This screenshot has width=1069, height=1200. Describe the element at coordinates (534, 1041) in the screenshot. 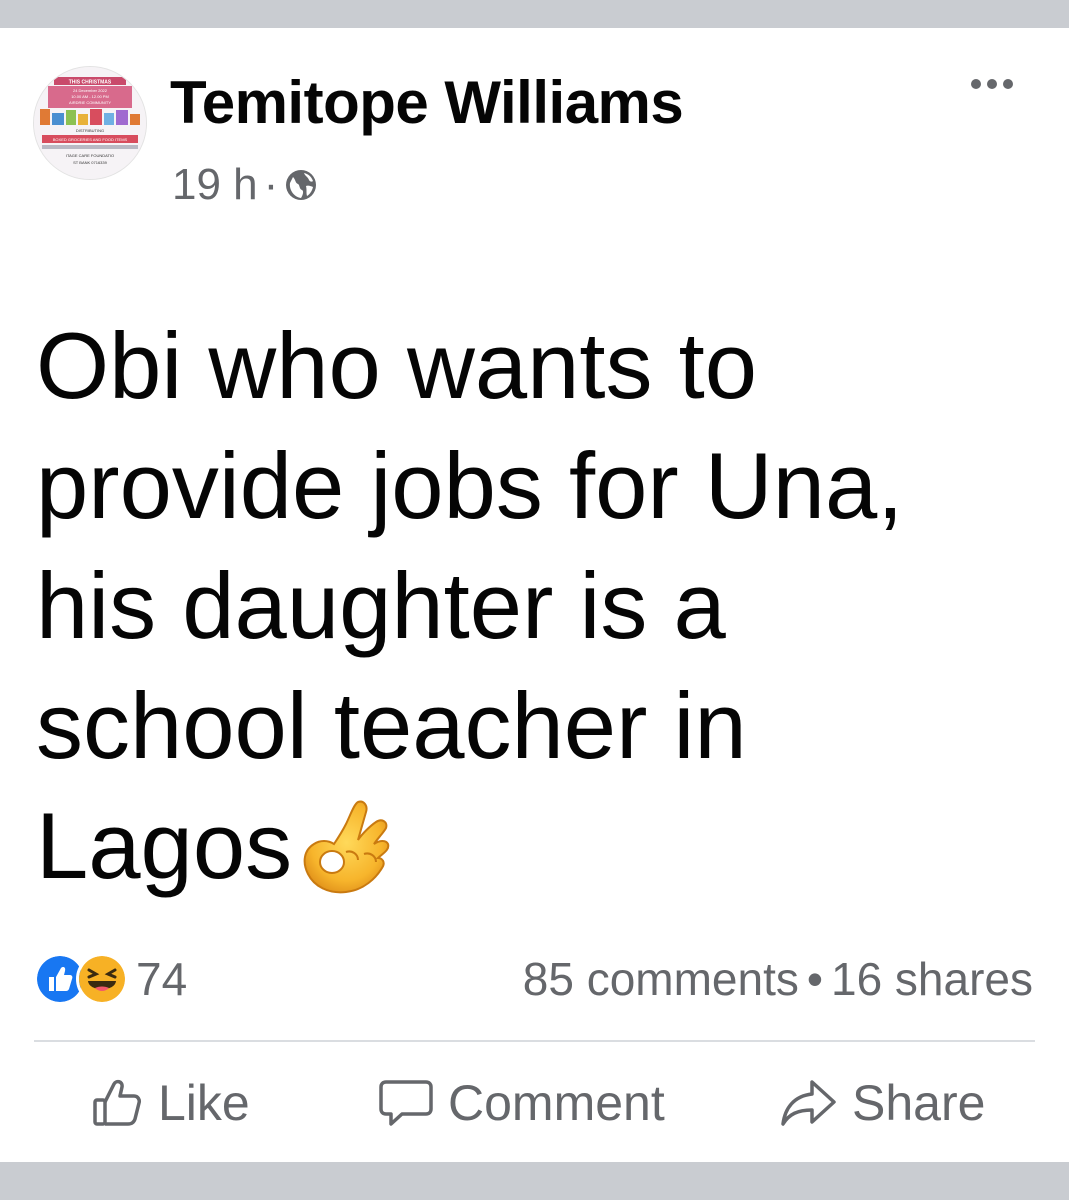

I see `divider` at that location.